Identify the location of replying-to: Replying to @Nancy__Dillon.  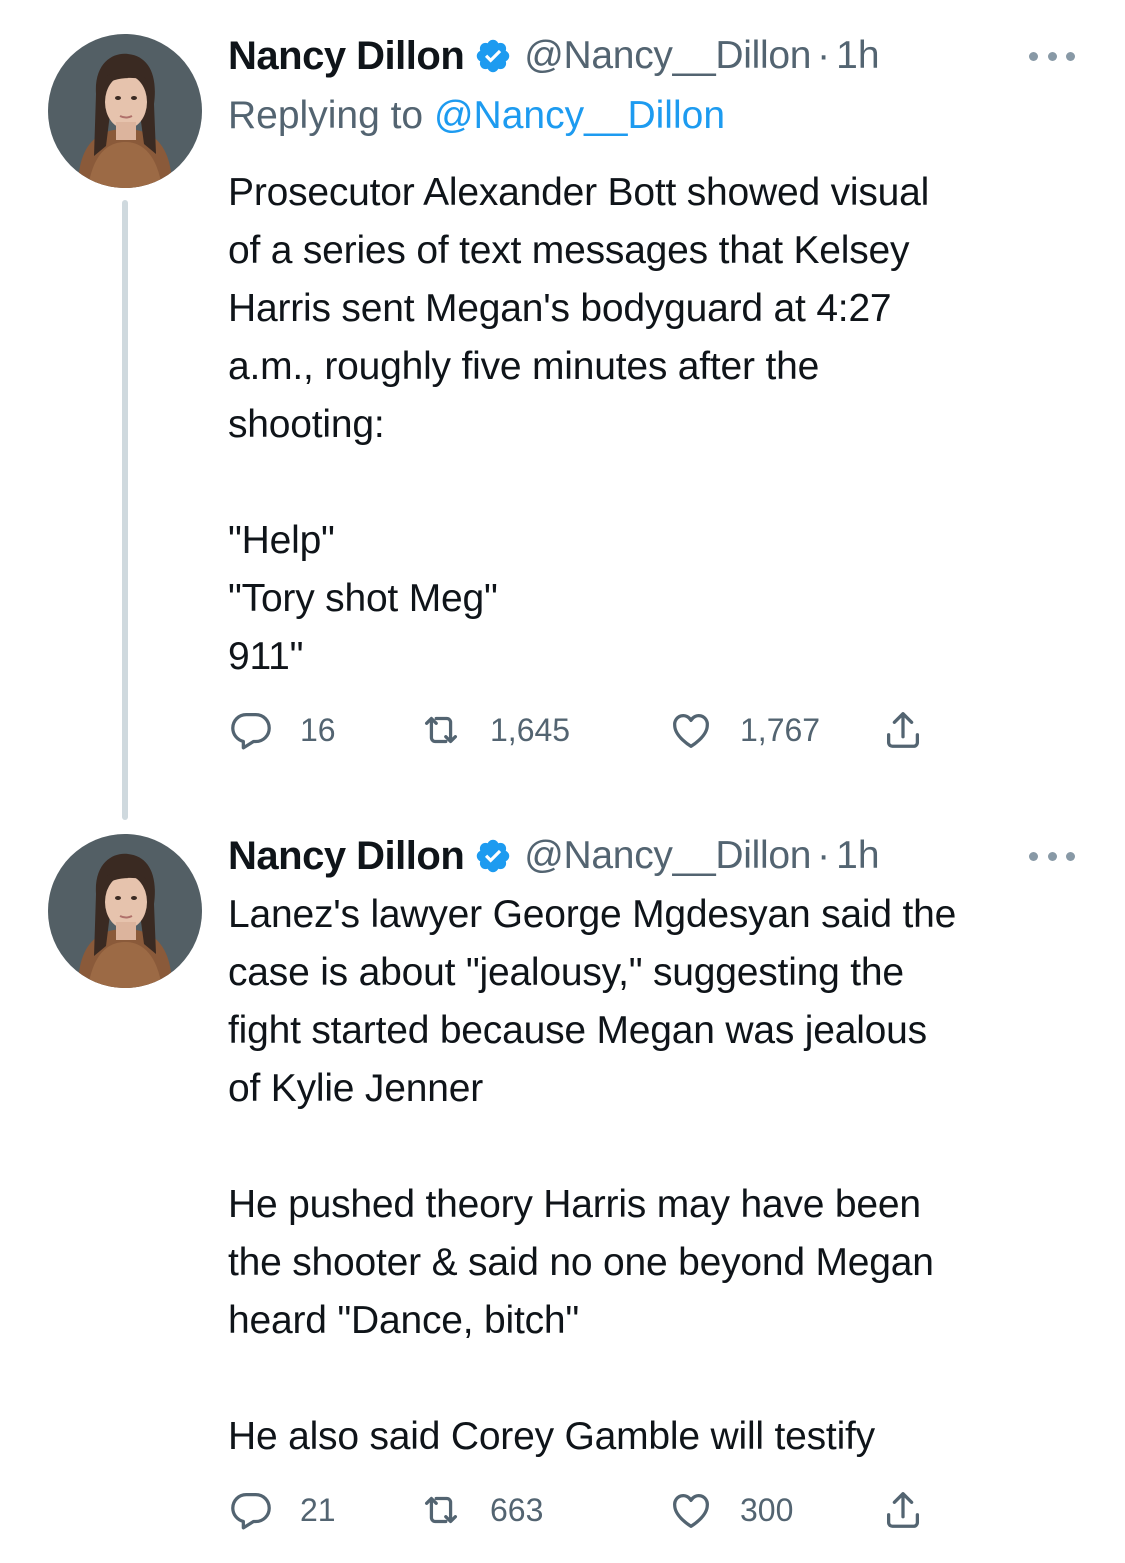
(651, 116).